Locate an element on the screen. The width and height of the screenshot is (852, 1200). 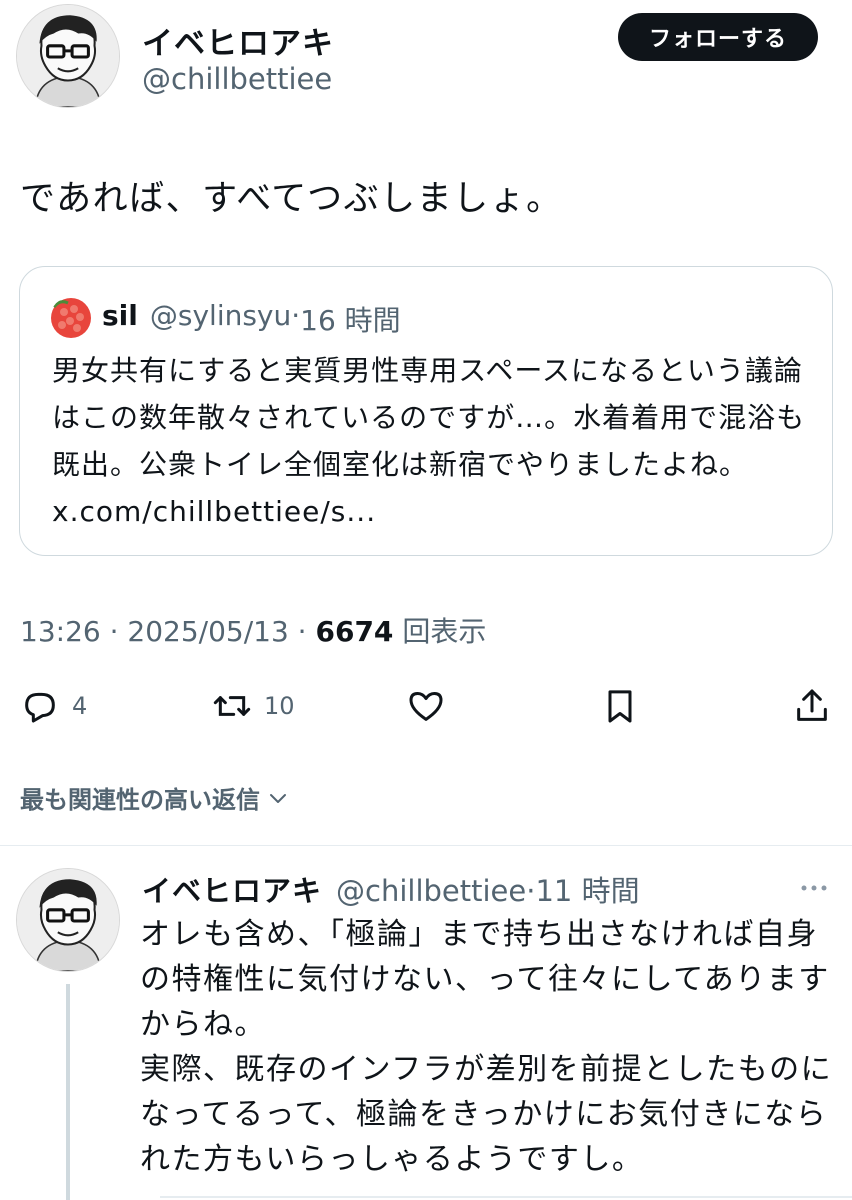
more-icon is located at coordinates (814, 888).